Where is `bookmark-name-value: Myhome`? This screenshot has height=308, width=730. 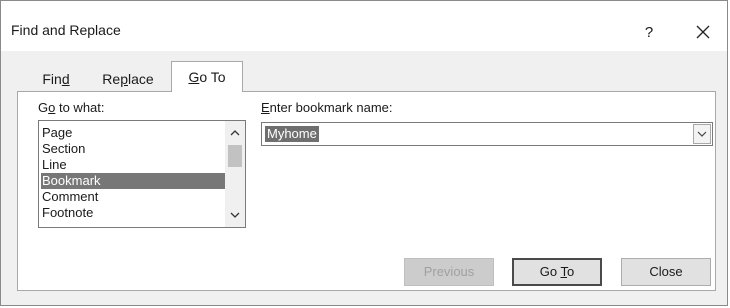 bookmark-name-value: Myhome is located at coordinates (292, 134).